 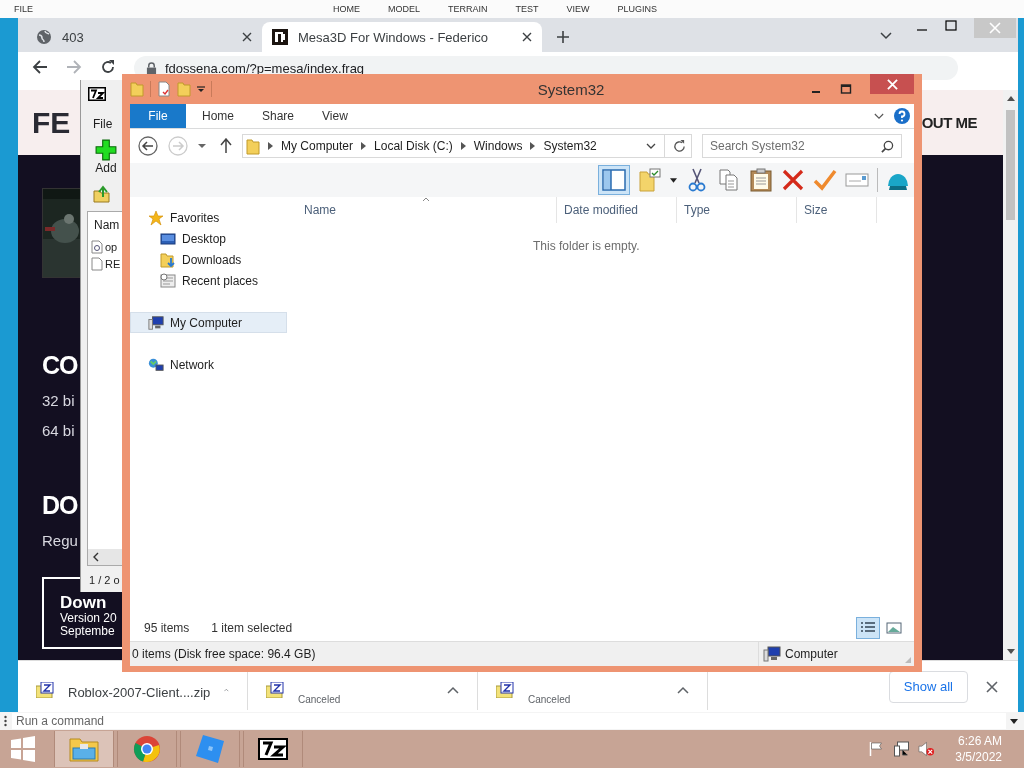 What do you see at coordinates (617, 210) in the screenshot?
I see `column-header: Date modified` at bounding box center [617, 210].